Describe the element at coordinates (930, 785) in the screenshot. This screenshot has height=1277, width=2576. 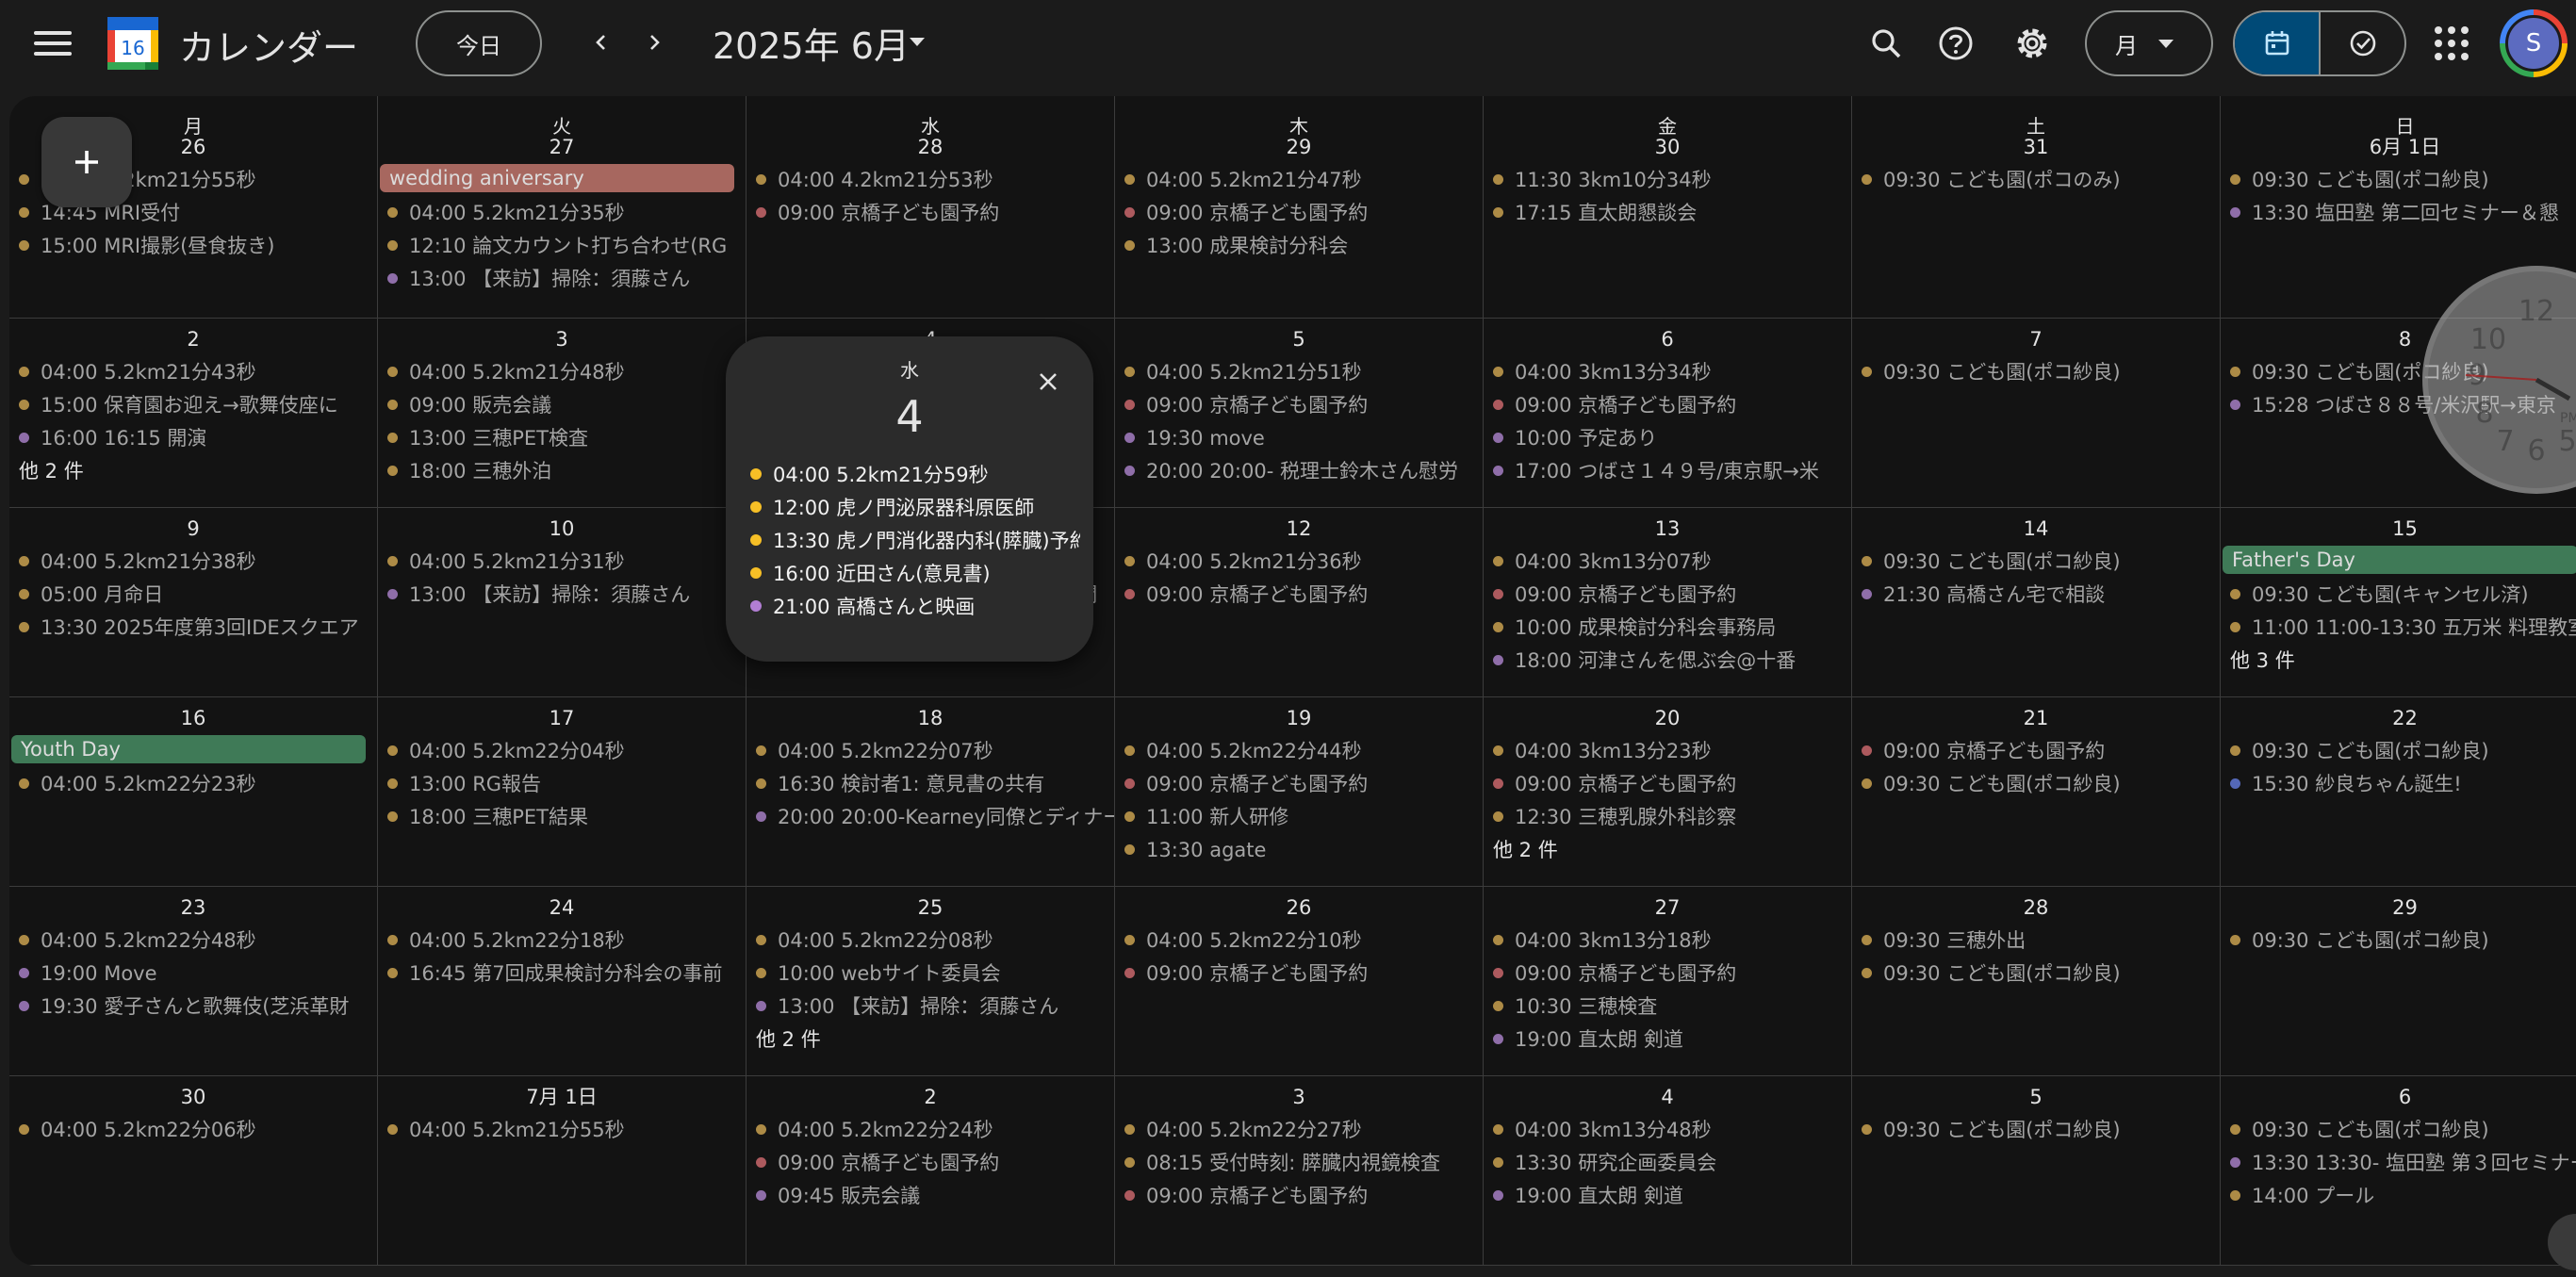
I see `event-chip: 16:30 検討者1: 意見書の共有` at that location.